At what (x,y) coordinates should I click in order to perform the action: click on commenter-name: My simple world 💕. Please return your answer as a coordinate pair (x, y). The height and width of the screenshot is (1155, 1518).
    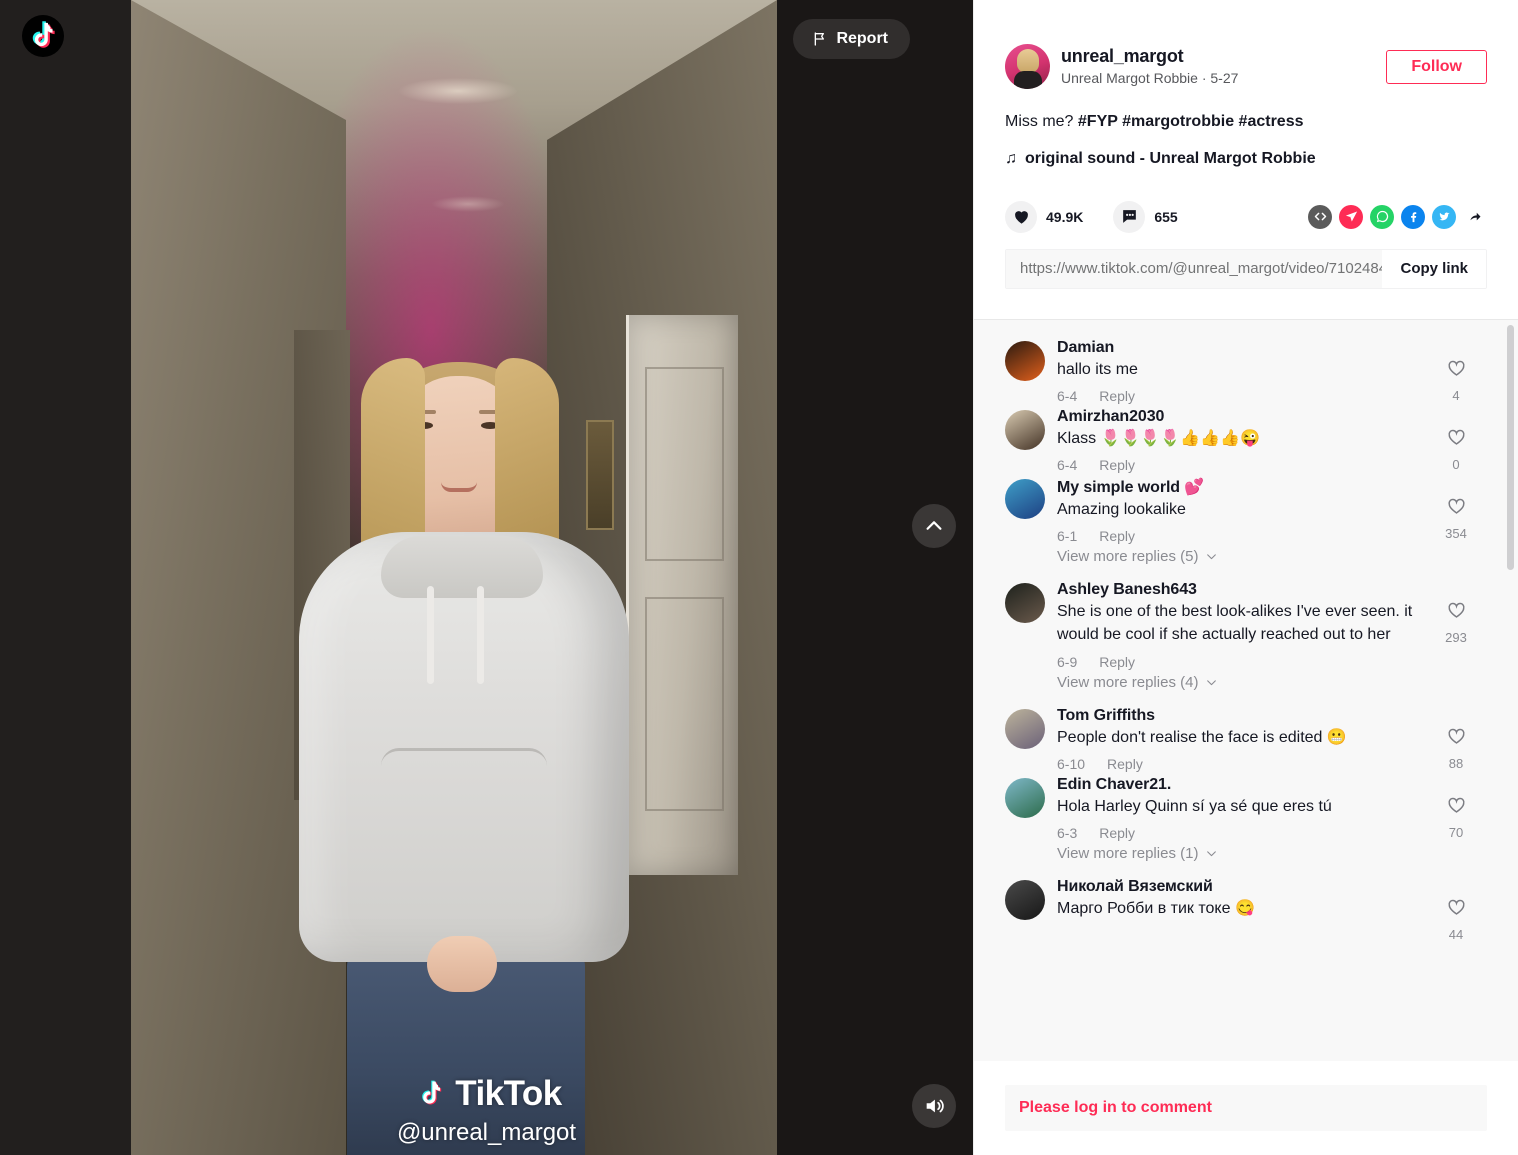
    Looking at the image, I should click on (1241, 487).